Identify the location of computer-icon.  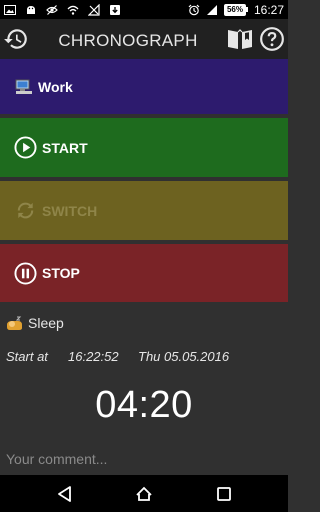
(23, 86).